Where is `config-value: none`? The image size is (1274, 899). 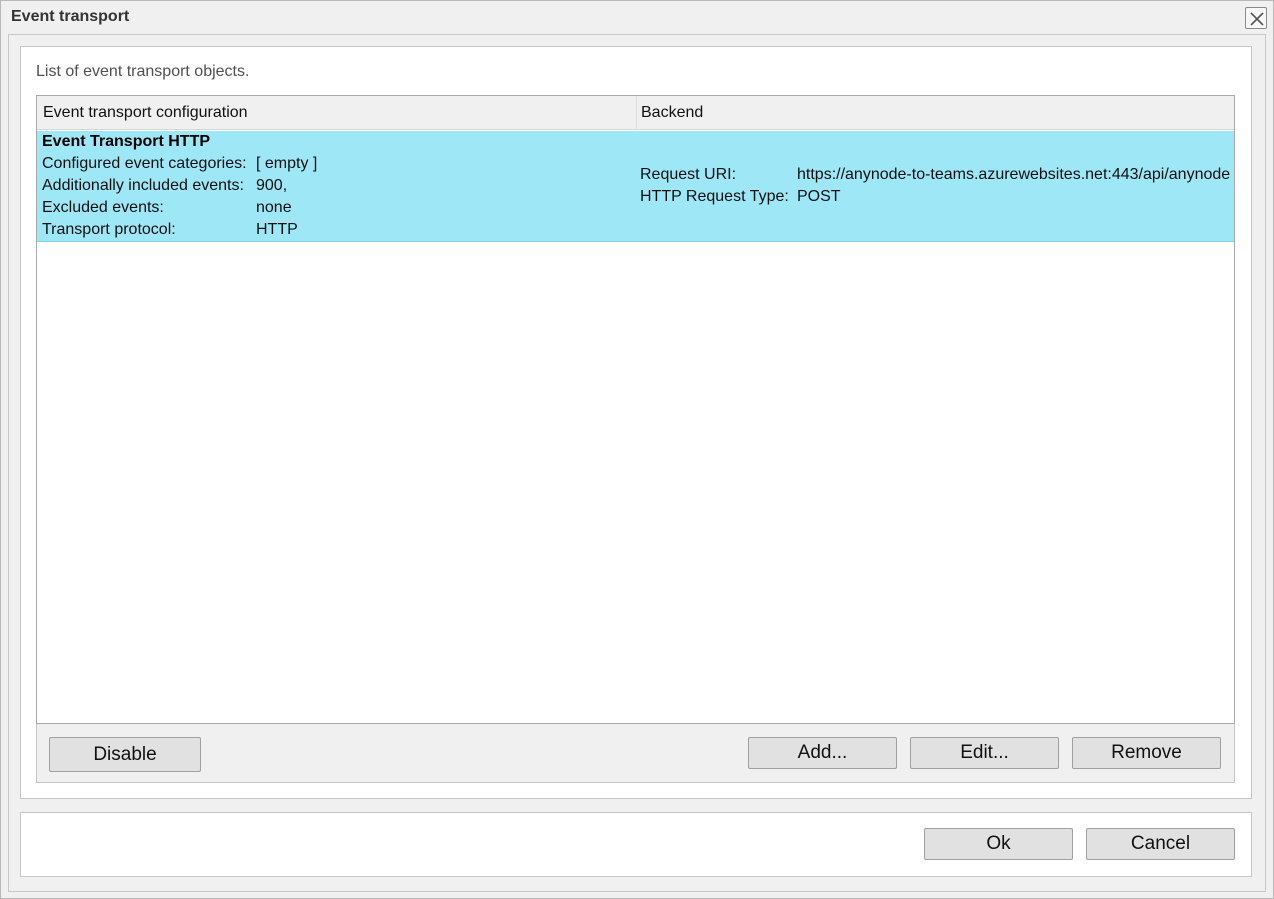
config-value: none is located at coordinates (274, 207).